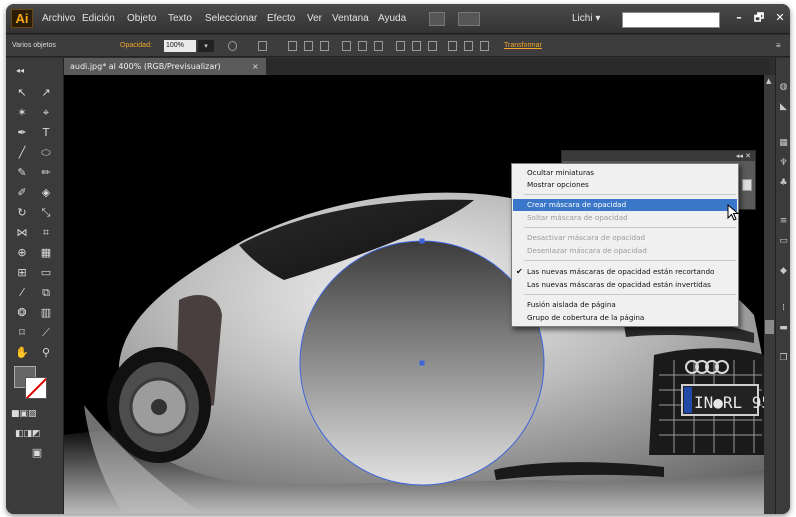 This screenshot has width=796, height=517. What do you see at coordinates (22, 212) in the screenshot?
I see `rotate-tool-icon: ↻` at bounding box center [22, 212].